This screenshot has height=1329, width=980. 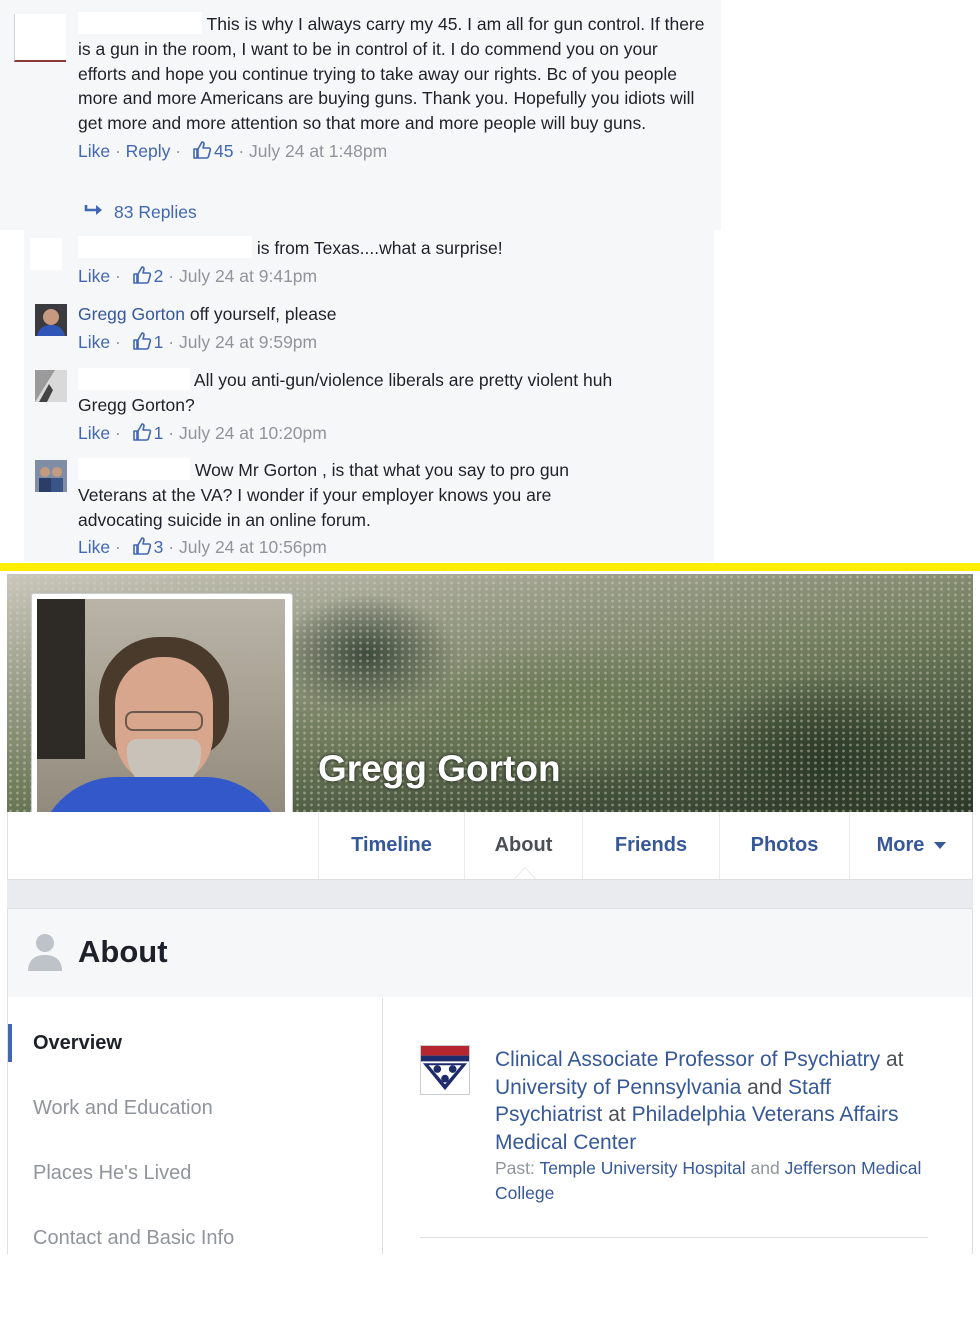 I want to click on reply-meta: Like · 1 · July 24 at 10:20pm, so click(x=202, y=432).